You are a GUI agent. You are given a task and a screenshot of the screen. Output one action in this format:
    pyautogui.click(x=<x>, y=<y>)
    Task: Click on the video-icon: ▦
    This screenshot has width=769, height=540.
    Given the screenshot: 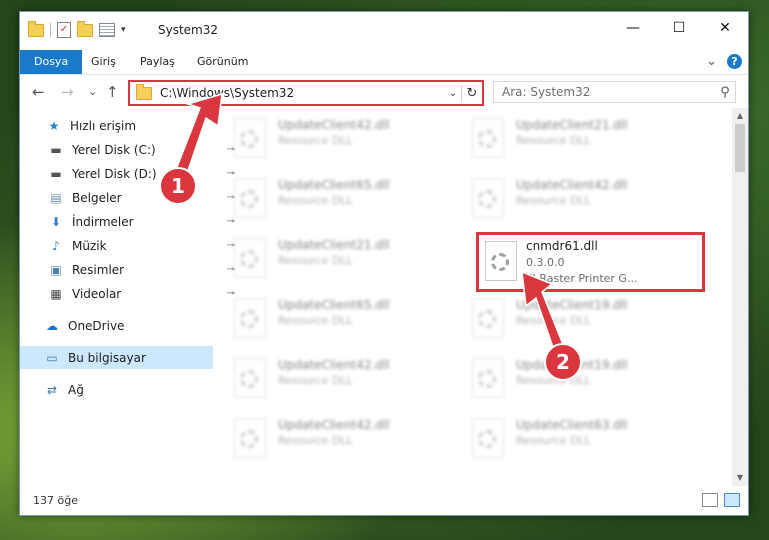 What is the action you would take?
    pyautogui.click(x=56, y=293)
    